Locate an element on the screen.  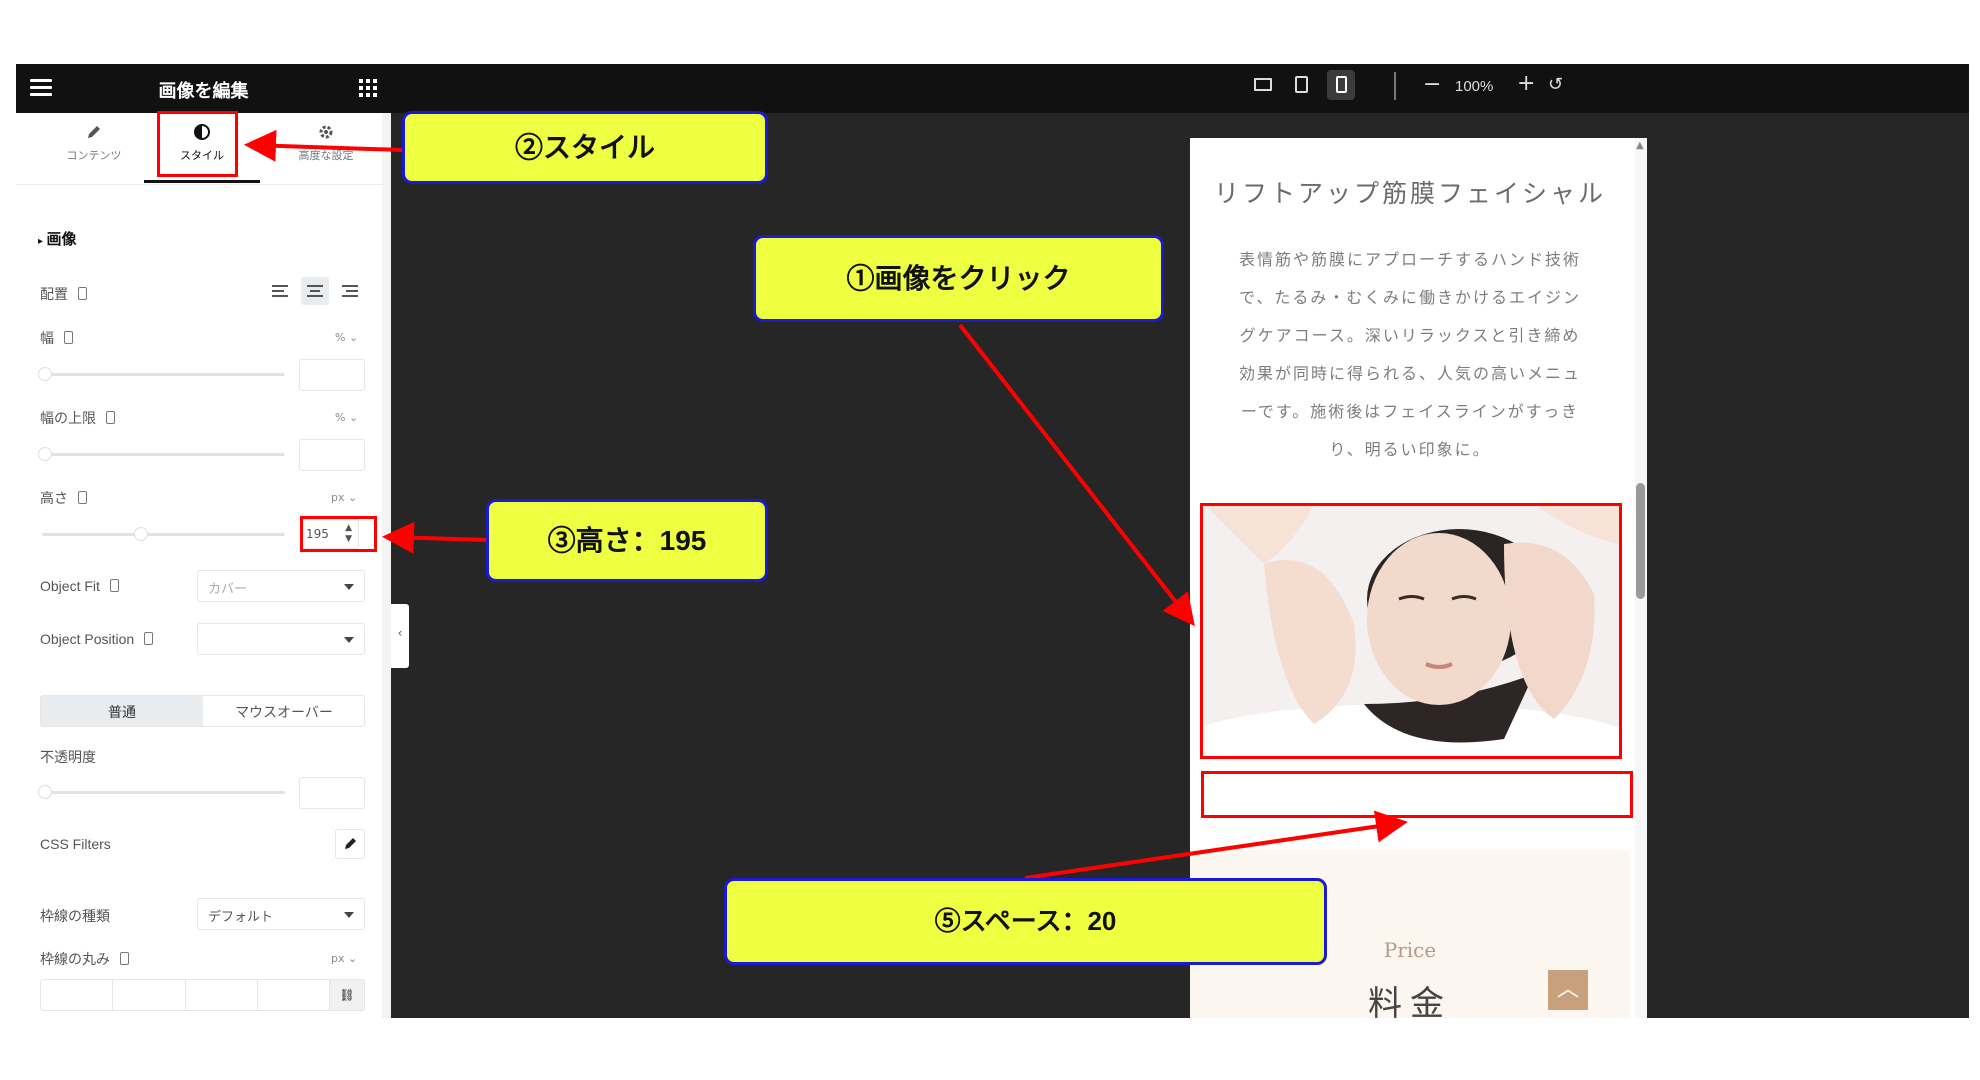
tablet-icon is located at coordinates (1301, 84).